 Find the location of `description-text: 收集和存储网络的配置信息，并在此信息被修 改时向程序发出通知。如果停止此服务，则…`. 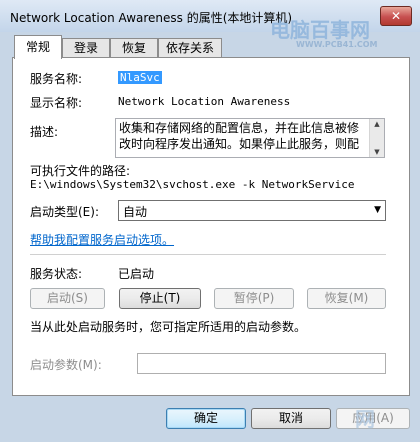

description-text: 收集和存储网络的配置信息，并在此信息被修 改时向程序发出通知。如果停止此服务，则… is located at coordinates (244, 136).